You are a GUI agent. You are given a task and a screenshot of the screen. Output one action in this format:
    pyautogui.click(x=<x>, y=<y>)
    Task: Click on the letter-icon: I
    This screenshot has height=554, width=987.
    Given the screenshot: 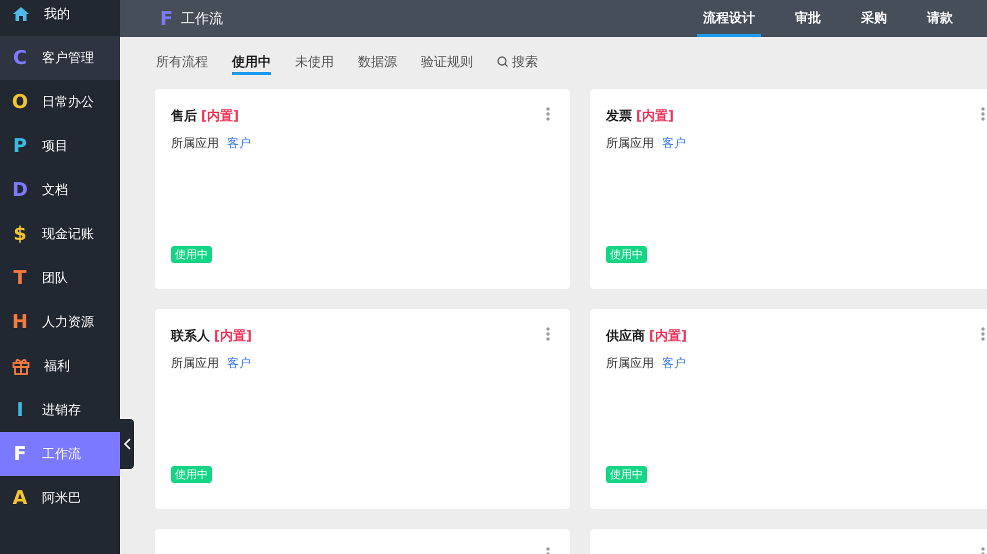 What is the action you would take?
    pyautogui.click(x=20, y=410)
    